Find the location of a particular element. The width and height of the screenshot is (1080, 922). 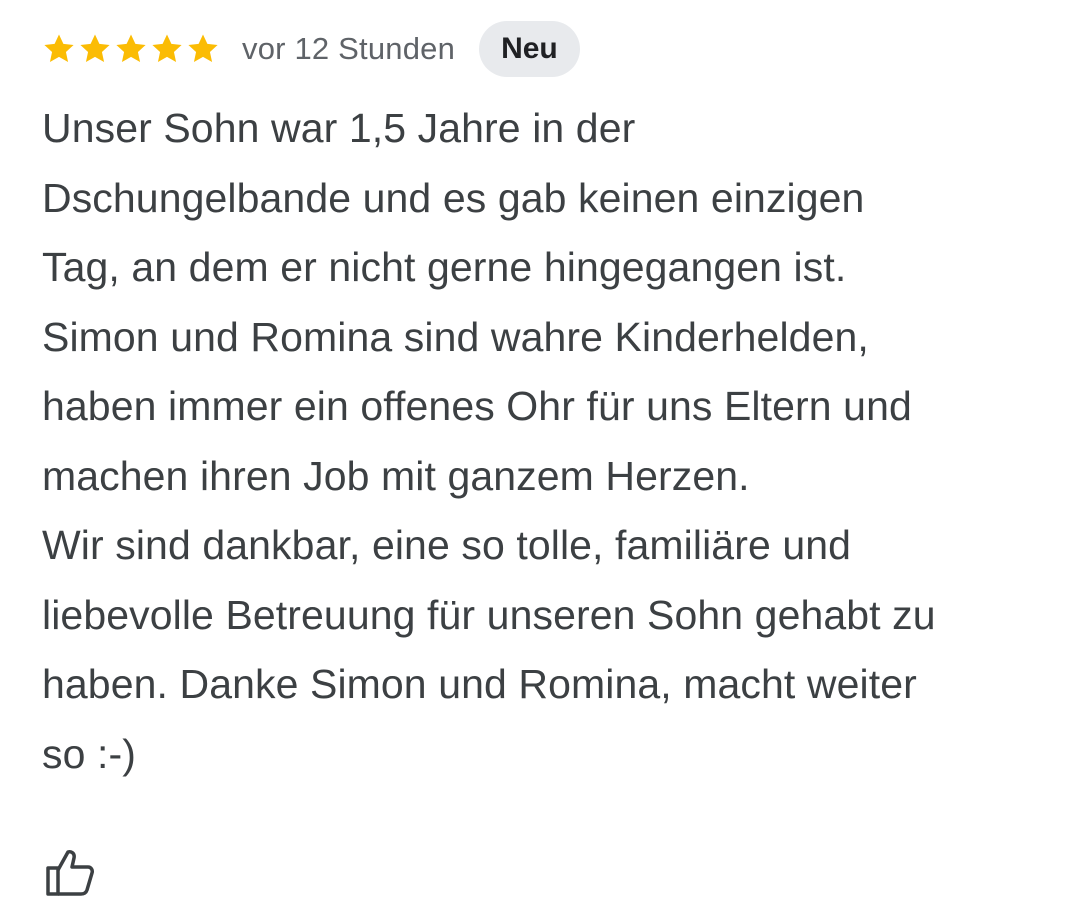

star-rating is located at coordinates (131, 49).